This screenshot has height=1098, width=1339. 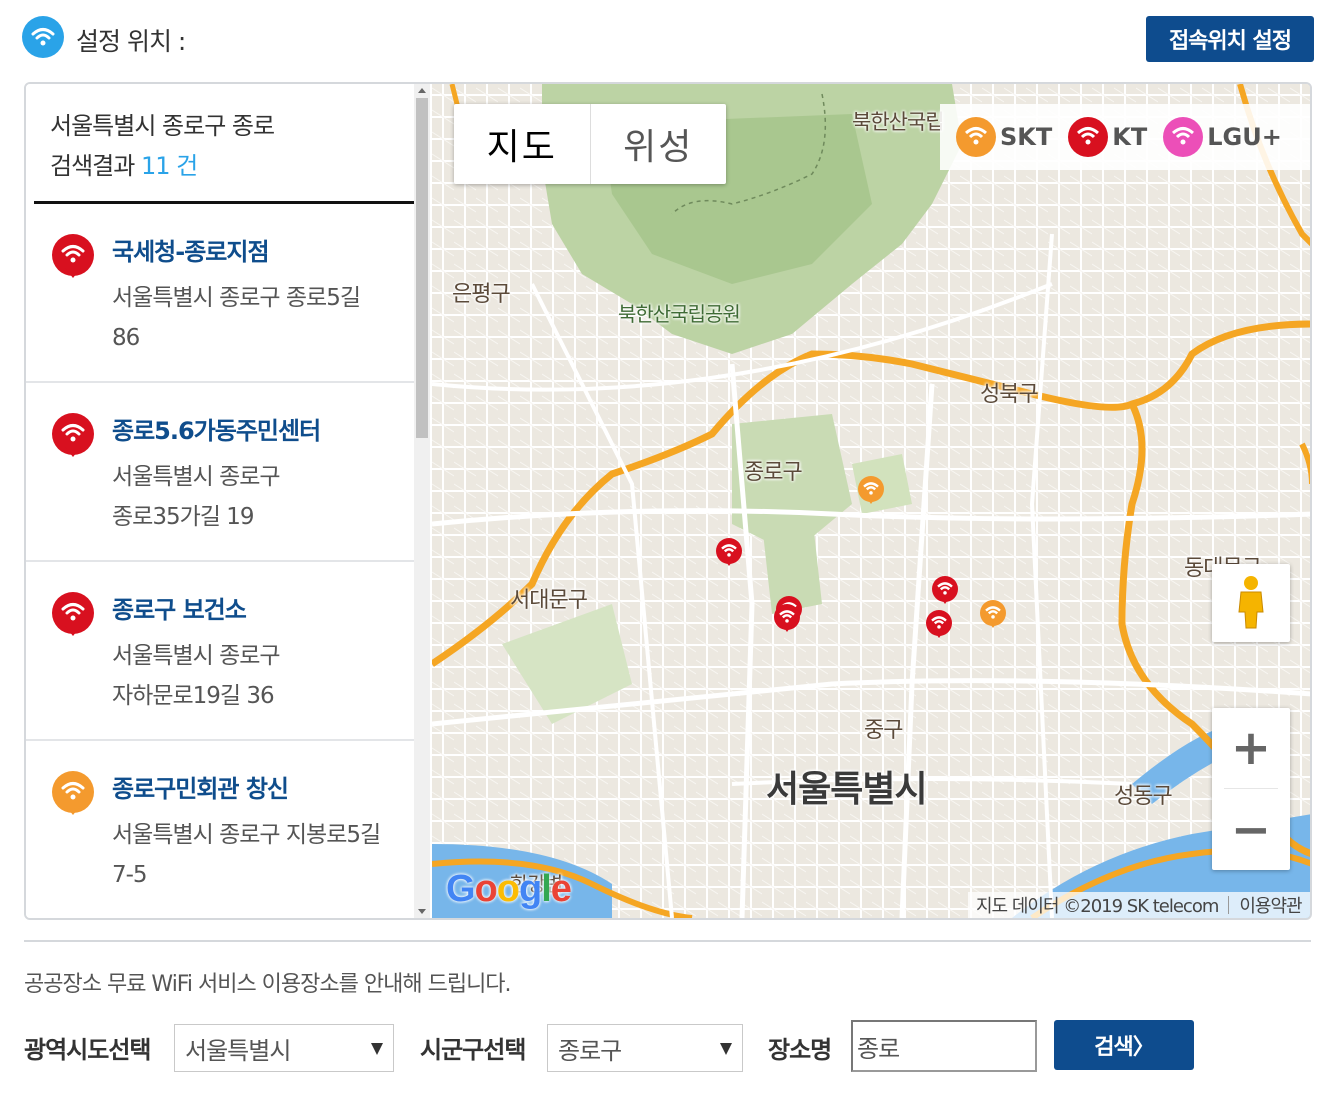 I want to click on attribution-text: 지도 데이터 ©2019 SK telecom, so click(x=1097, y=906).